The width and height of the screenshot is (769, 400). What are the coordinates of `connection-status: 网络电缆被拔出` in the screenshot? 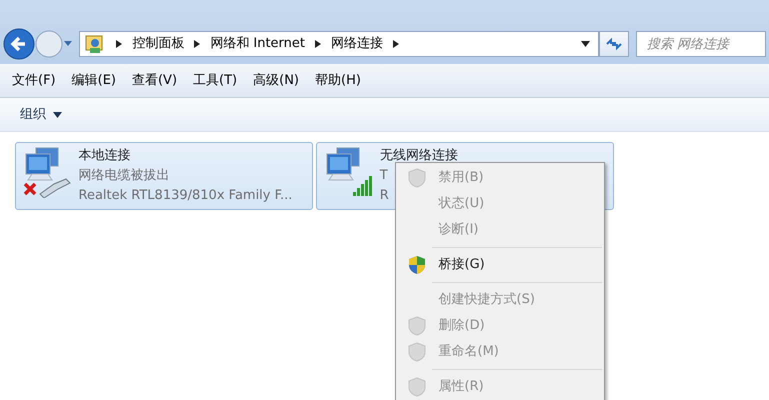 It's located at (124, 176).